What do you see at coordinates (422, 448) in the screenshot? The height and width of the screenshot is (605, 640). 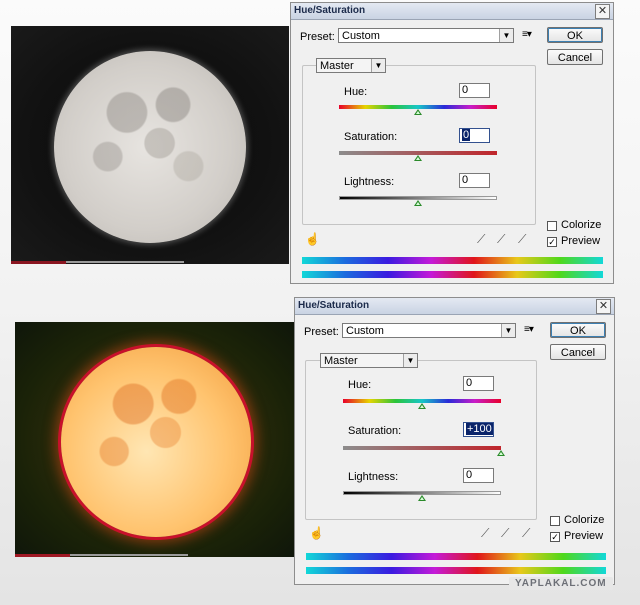 I see `saturation-slider` at bounding box center [422, 448].